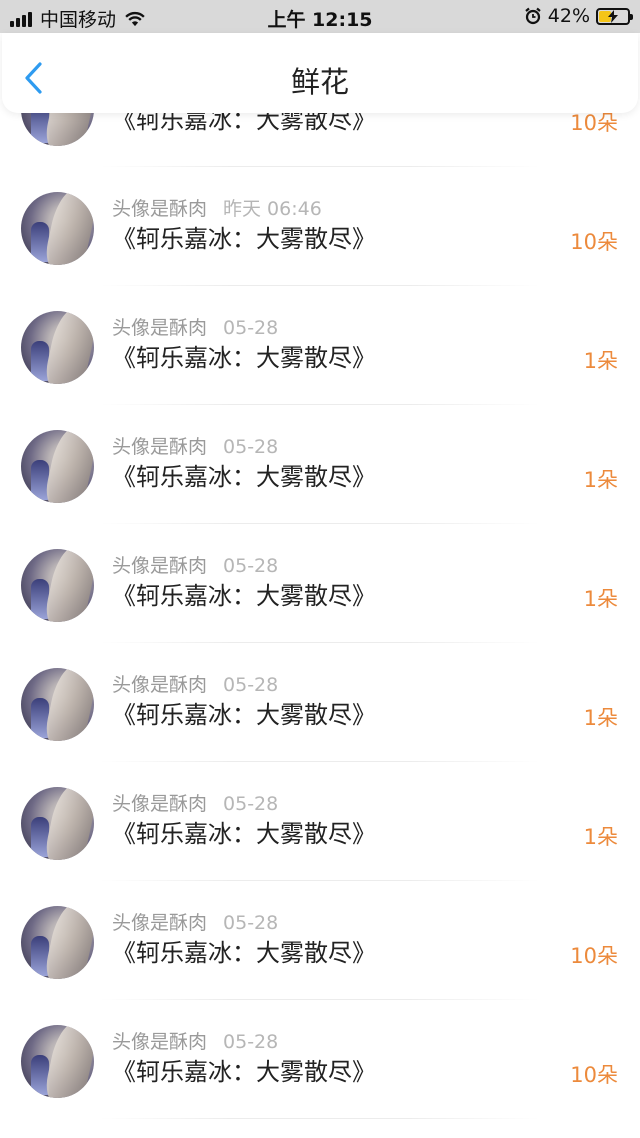 The width and height of the screenshot is (640, 1138). What do you see at coordinates (320, 1118) in the screenshot?
I see `divider` at bounding box center [320, 1118].